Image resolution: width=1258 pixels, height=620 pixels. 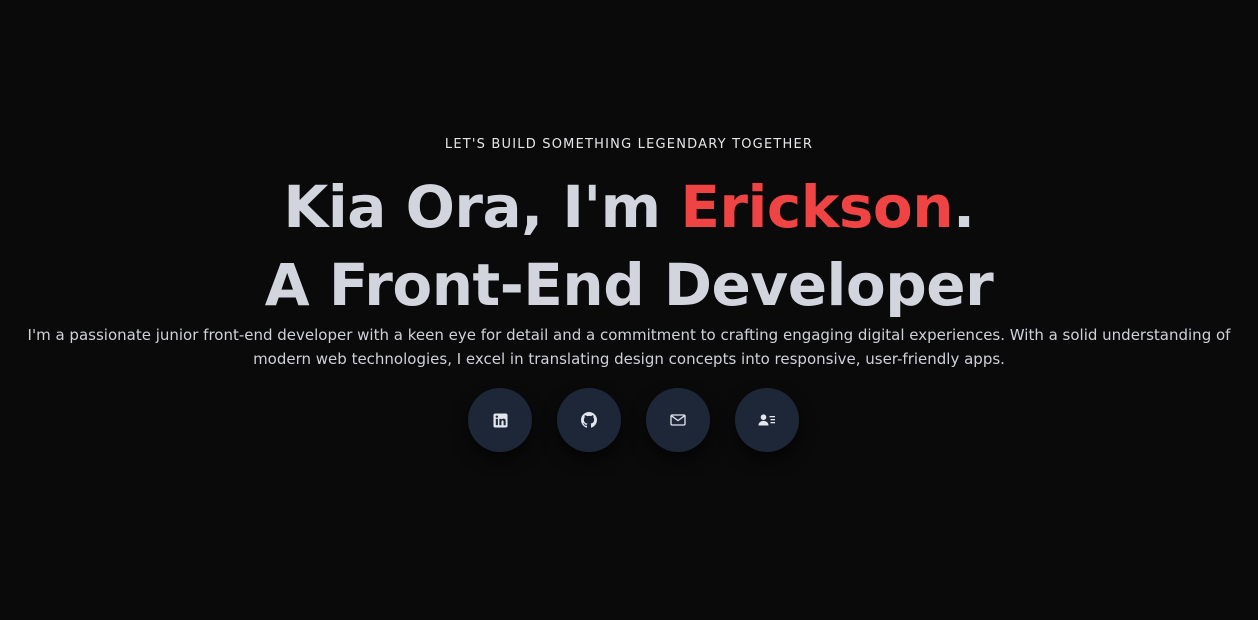 I want to click on github-button, so click(x=589, y=420).